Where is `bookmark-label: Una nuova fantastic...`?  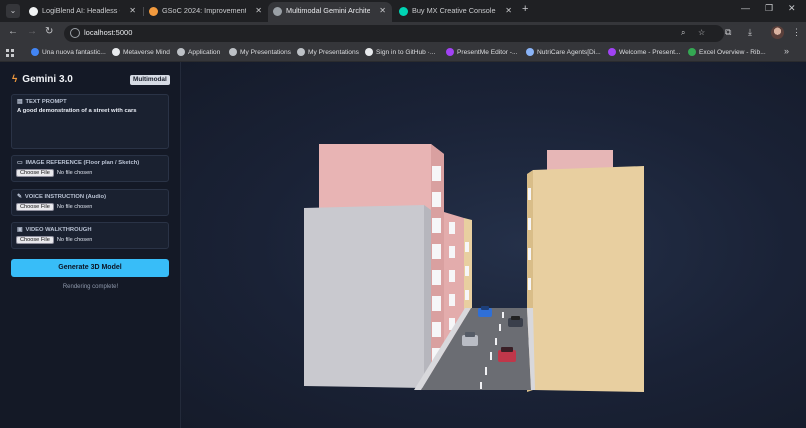
bookmark-label: Una nuova fantastic... is located at coordinates (74, 52).